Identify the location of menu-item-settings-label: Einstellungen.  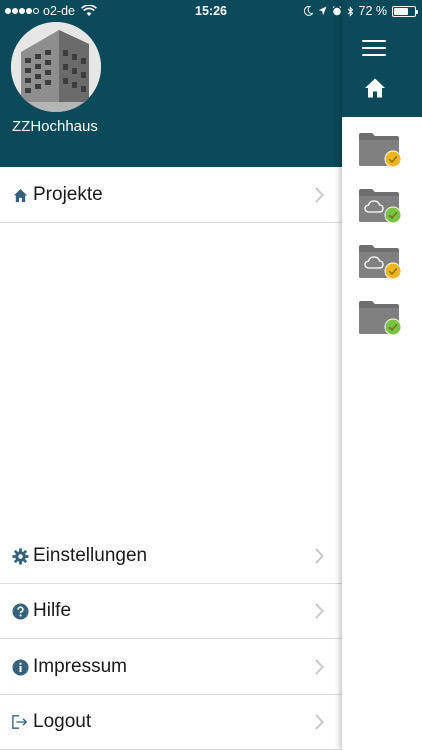
(90, 555).